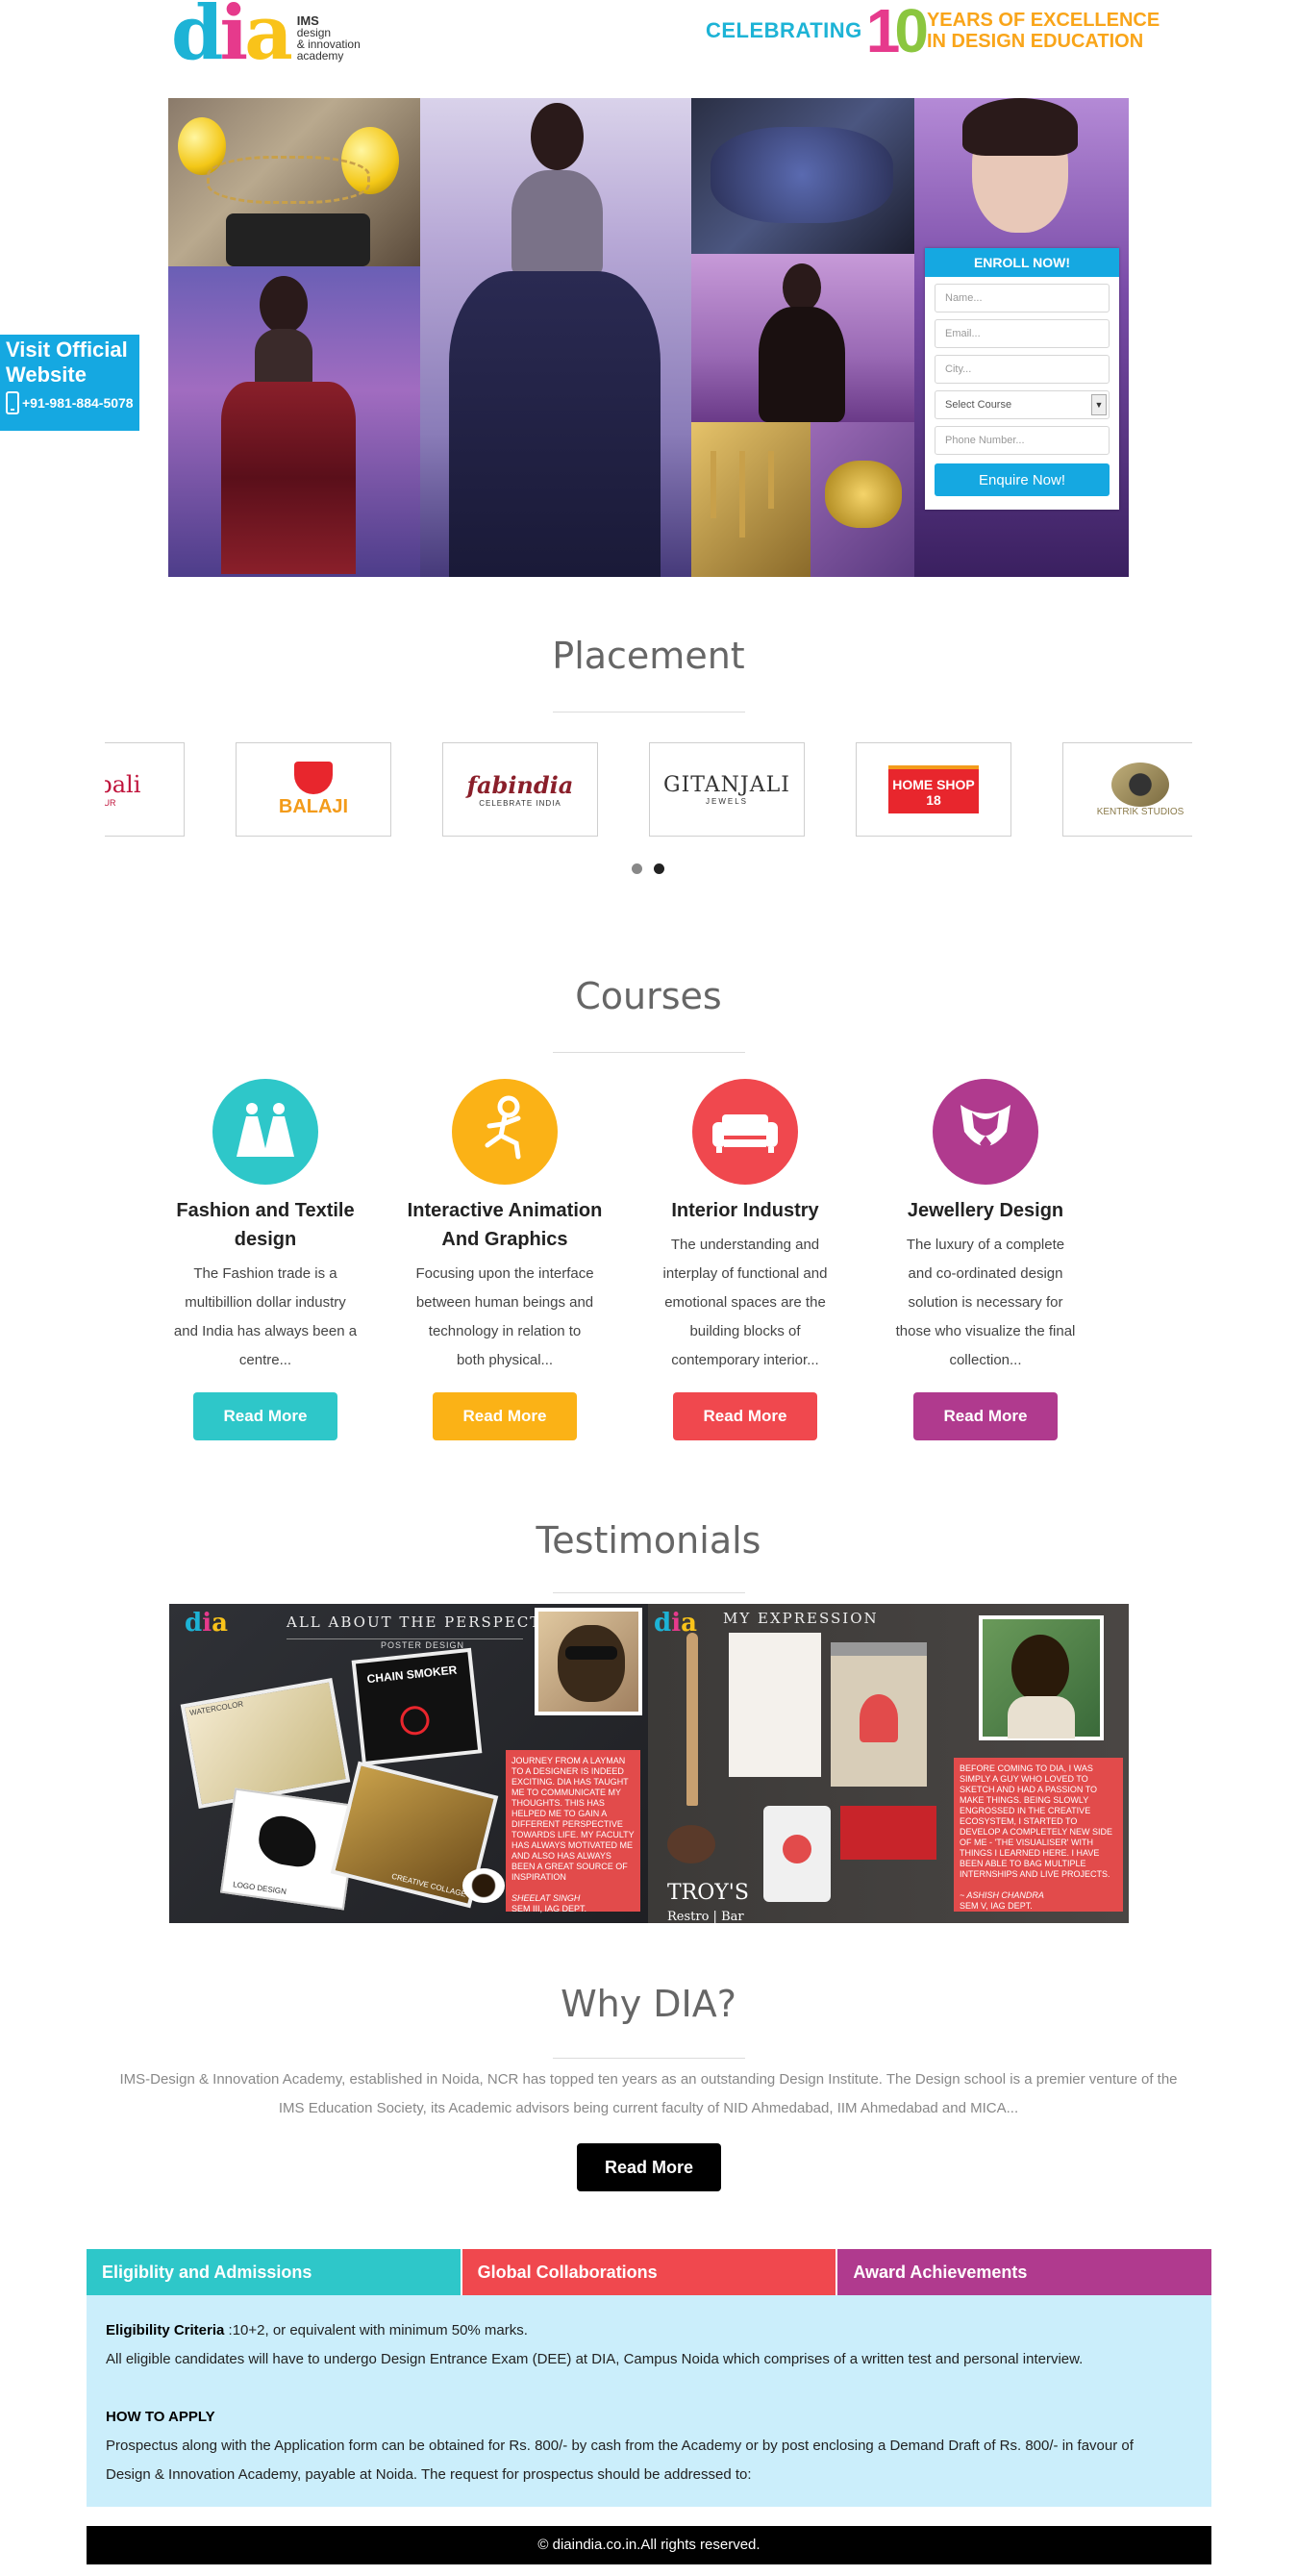 Image resolution: width=1297 pixels, height=2576 pixels. Describe the element at coordinates (745, 1416) in the screenshot. I see `interior-read-more-button: Read More` at that location.